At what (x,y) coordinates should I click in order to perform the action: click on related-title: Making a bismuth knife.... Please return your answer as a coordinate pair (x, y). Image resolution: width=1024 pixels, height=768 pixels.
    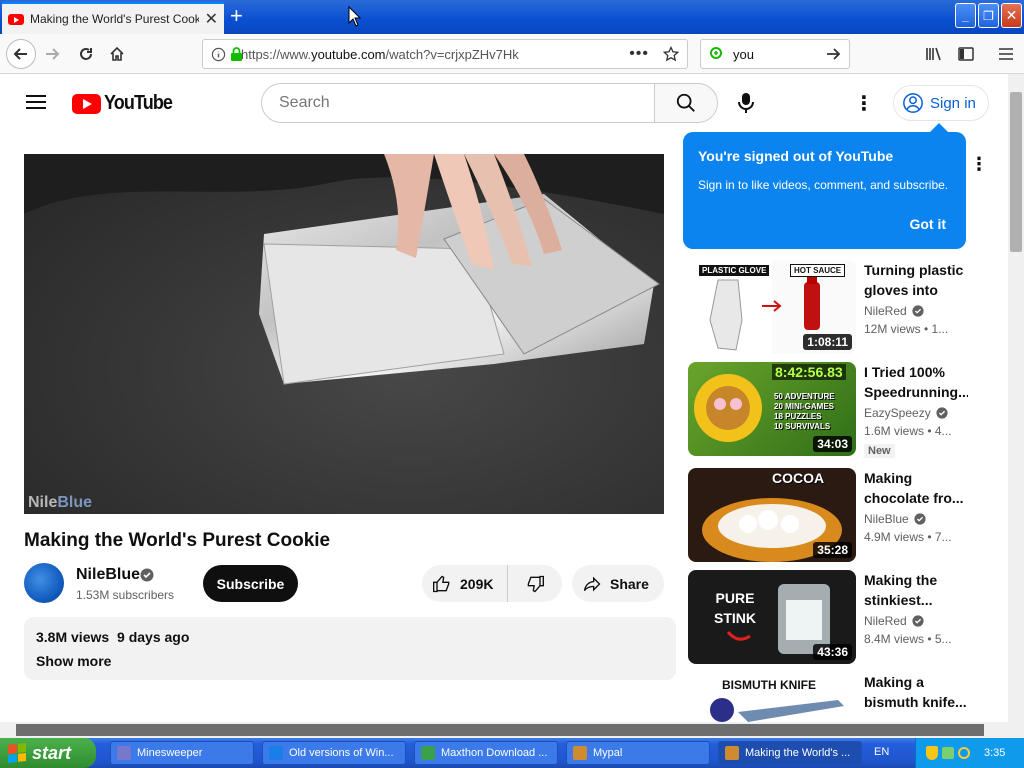
    Looking at the image, I should click on (916, 692).